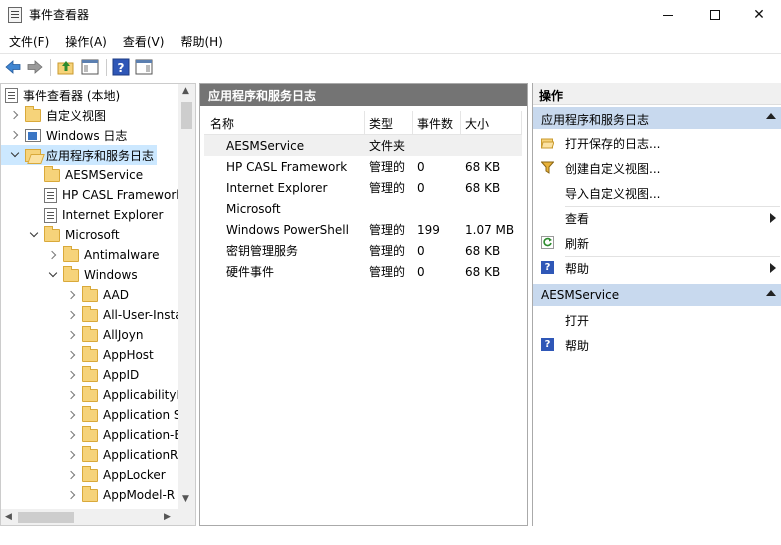 The height and width of the screenshot is (545, 781). What do you see at coordinates (200, 41) in the screenshot?
I see `menu-help: 帮助(H)` at bounding box center [200, 41].